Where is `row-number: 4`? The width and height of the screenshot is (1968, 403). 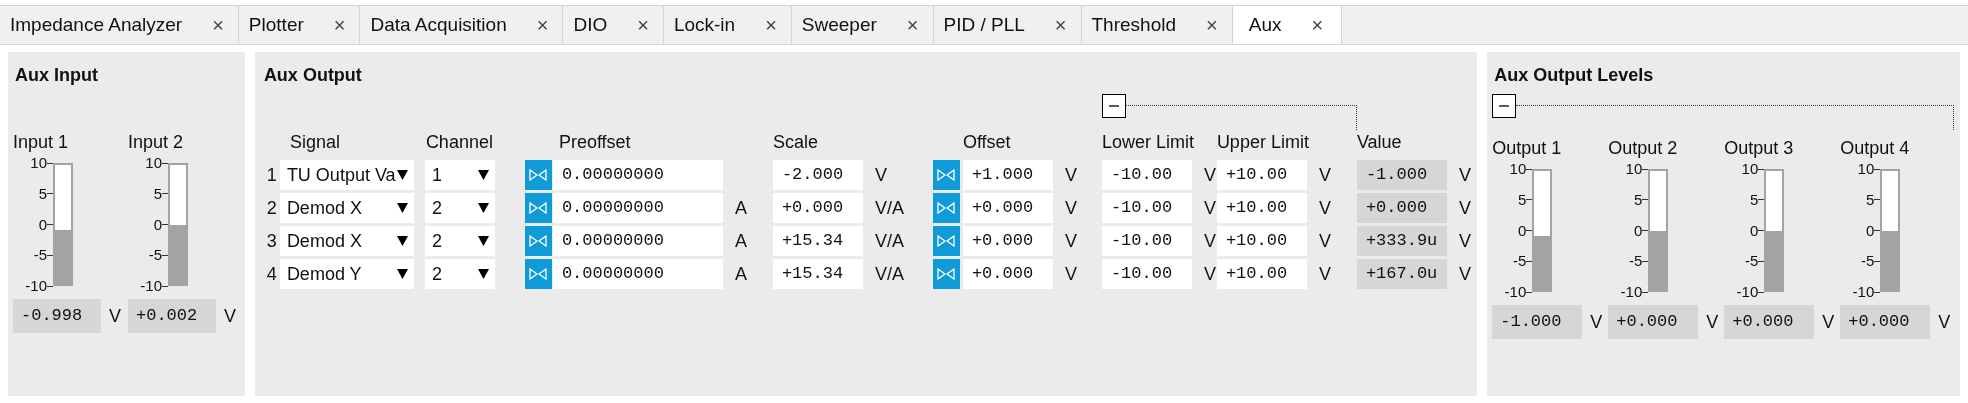 row-number: 4 is located at coordinates (271, 274).